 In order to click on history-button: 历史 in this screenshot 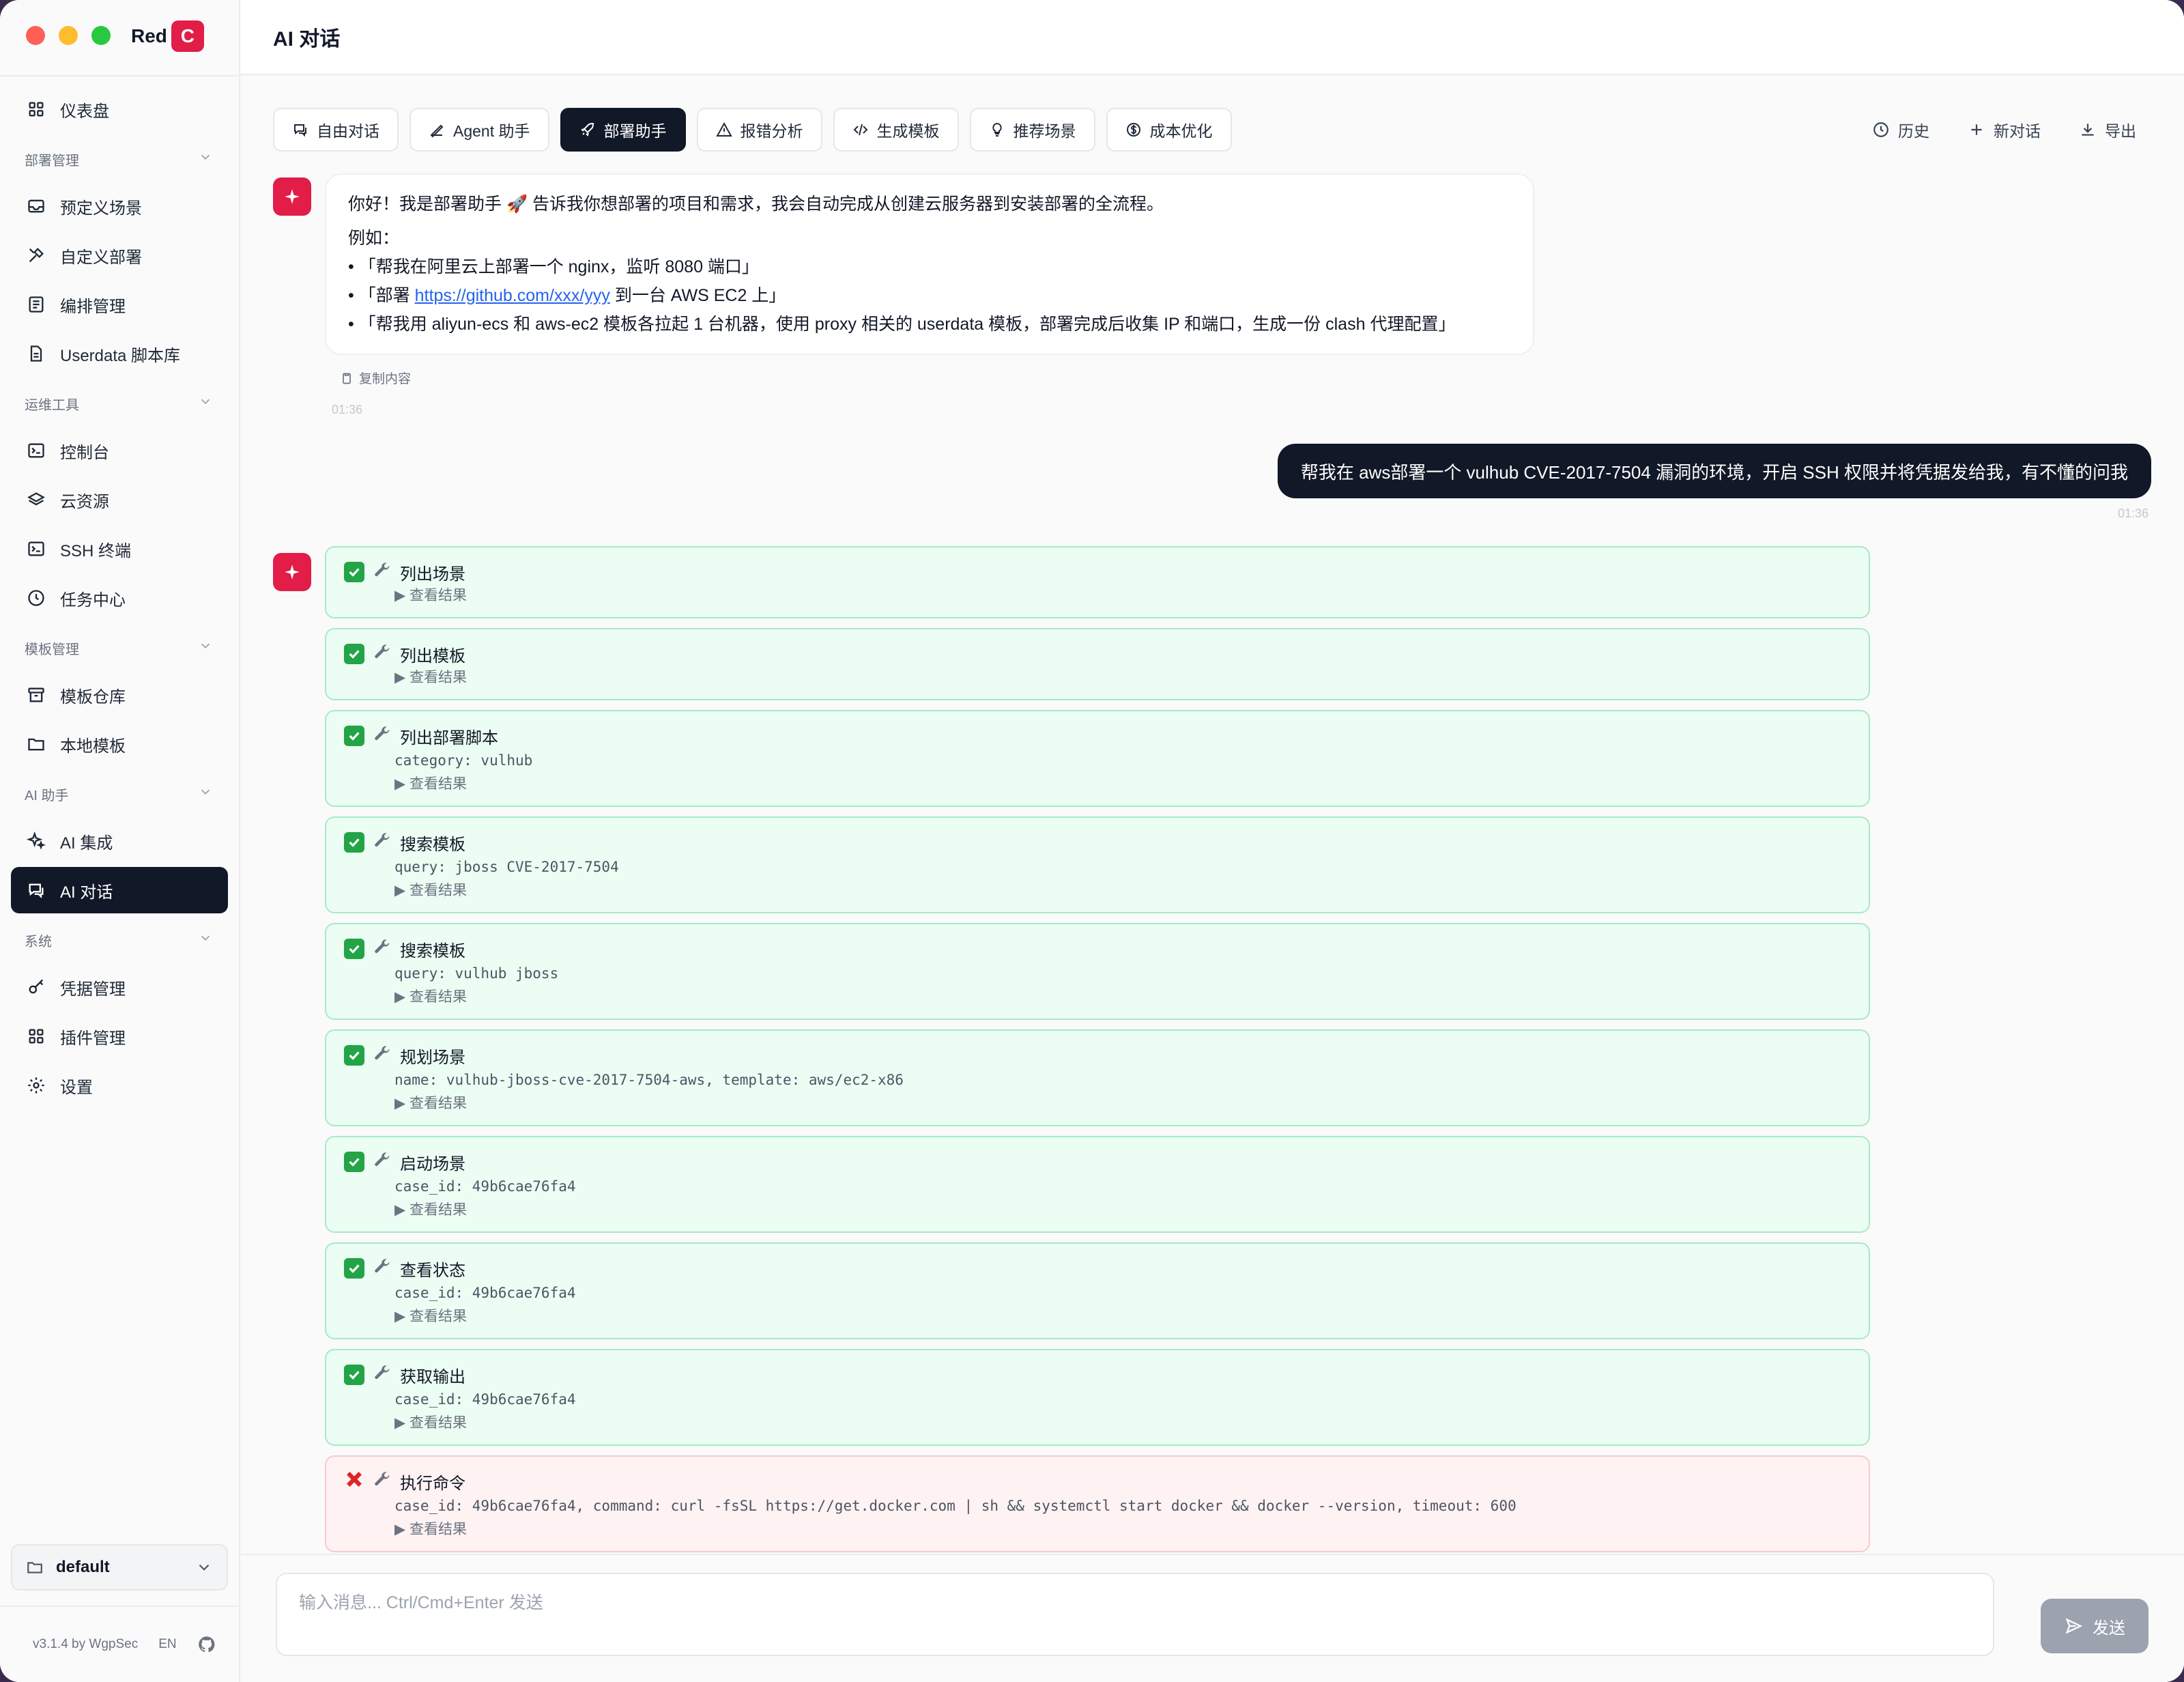, I will do `click(1900, 130)`.